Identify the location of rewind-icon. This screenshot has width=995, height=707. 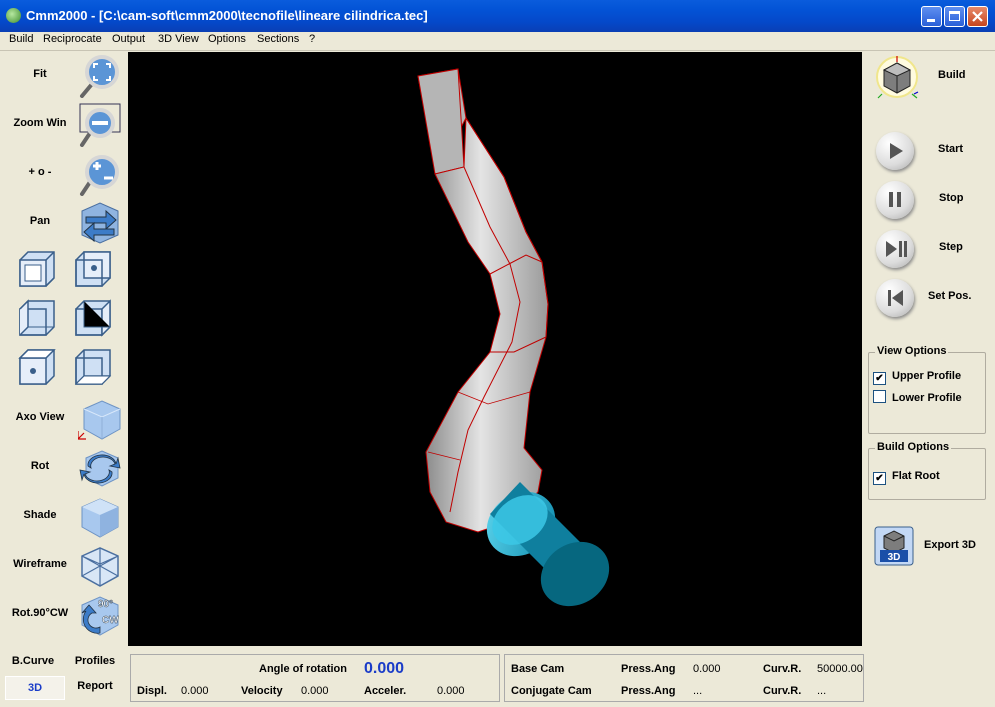
(895, 298).